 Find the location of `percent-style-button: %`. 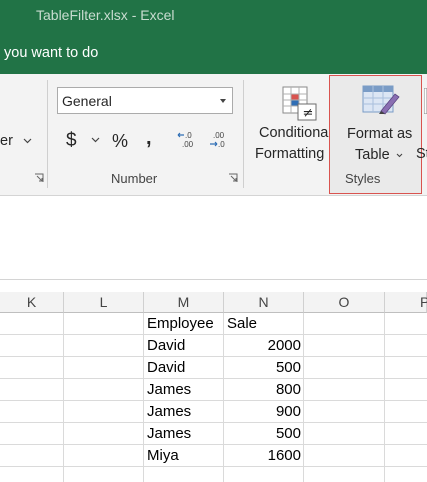

percent-style-button: % is located at coordinates (120, 141).